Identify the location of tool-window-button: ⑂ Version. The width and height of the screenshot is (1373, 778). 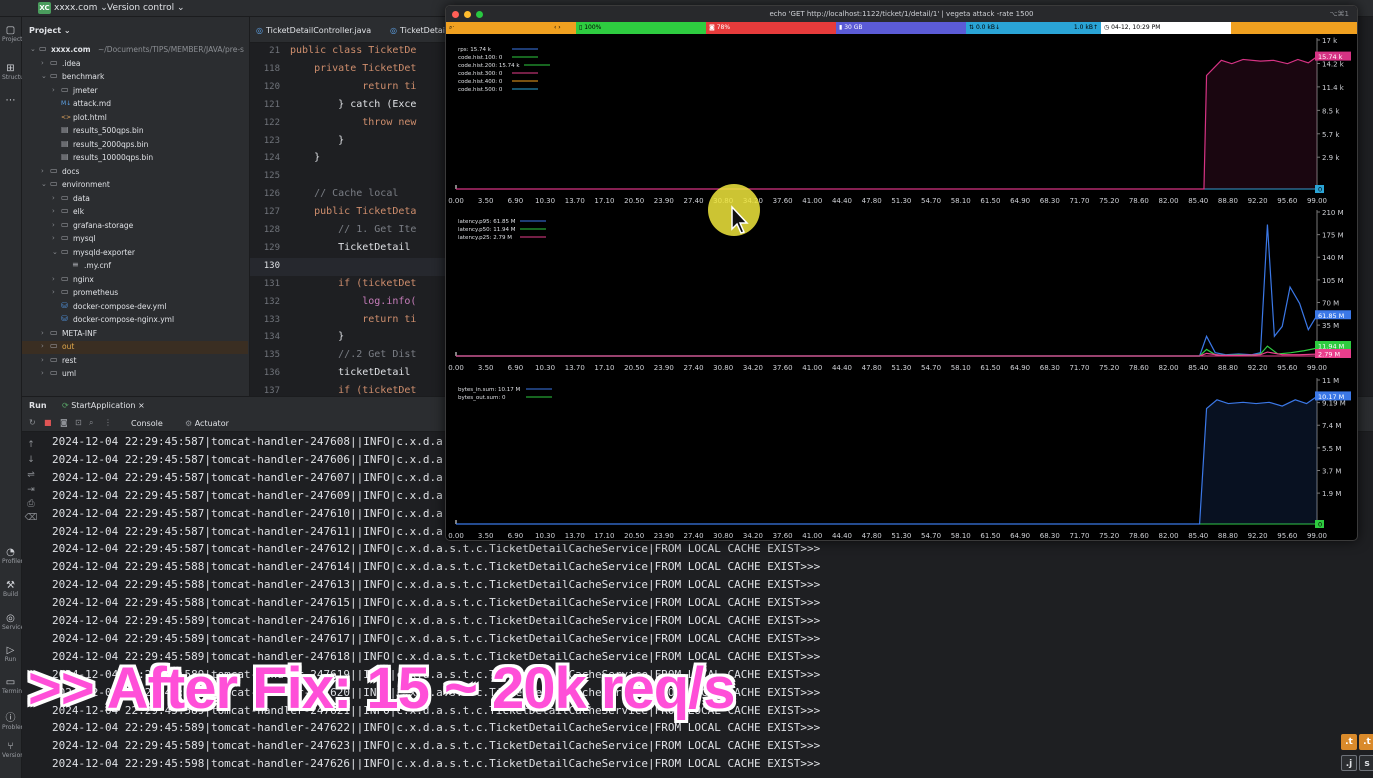
(13, 750).